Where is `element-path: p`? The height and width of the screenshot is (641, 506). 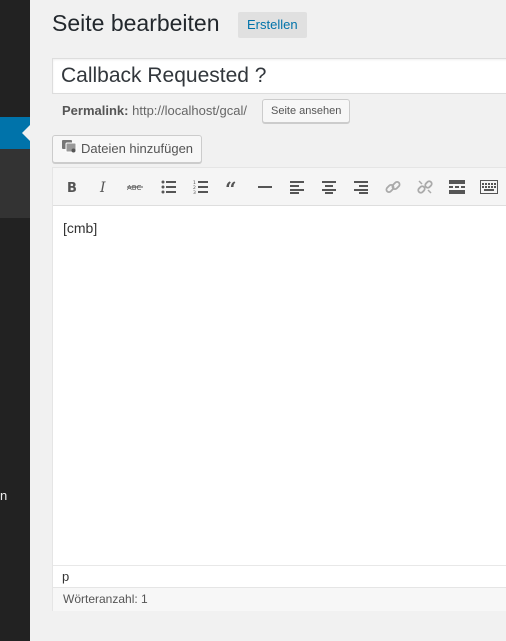
element-path: p is located at coordinates (279, 576).